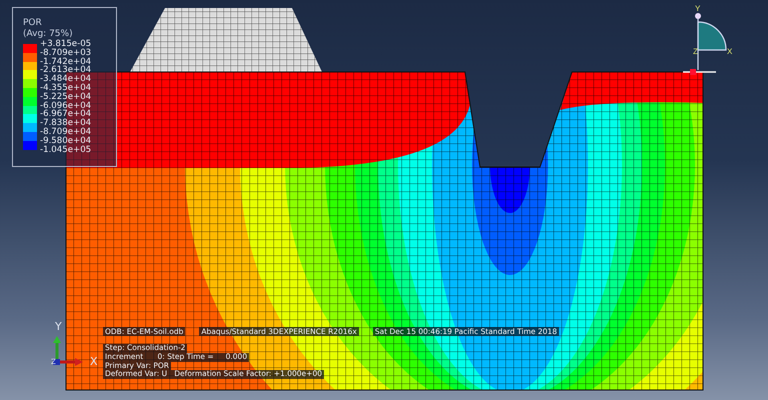 The width and height of the screenshot is (768, 400). I want to click on legend-value: -6.096e+04, so click(66, 106).